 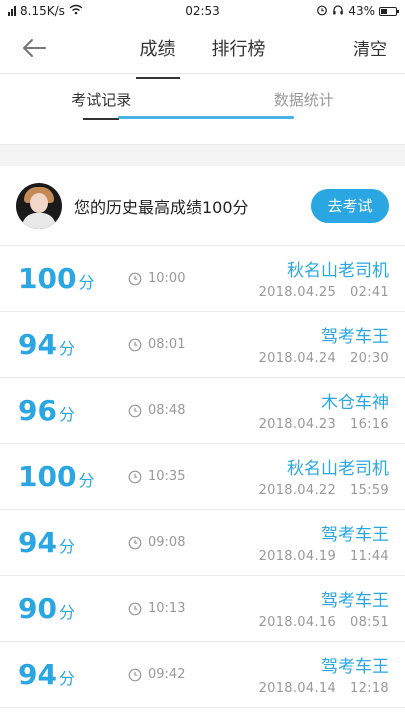 What do you see at coordinates (239, 48) in the screenshot?
I see `tab-leaderboard: 排行榜` at bounding box center [239, 48].